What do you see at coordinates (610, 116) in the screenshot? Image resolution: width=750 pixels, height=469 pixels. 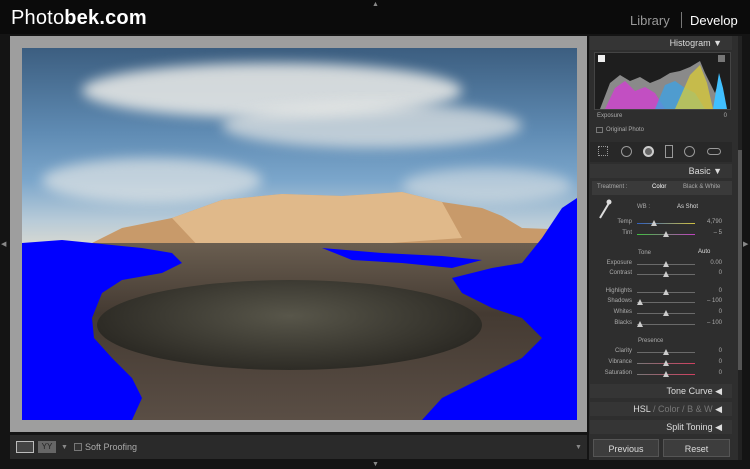 I see `histogram-exposure-label: Exposure` at bounding box center [610, 116].